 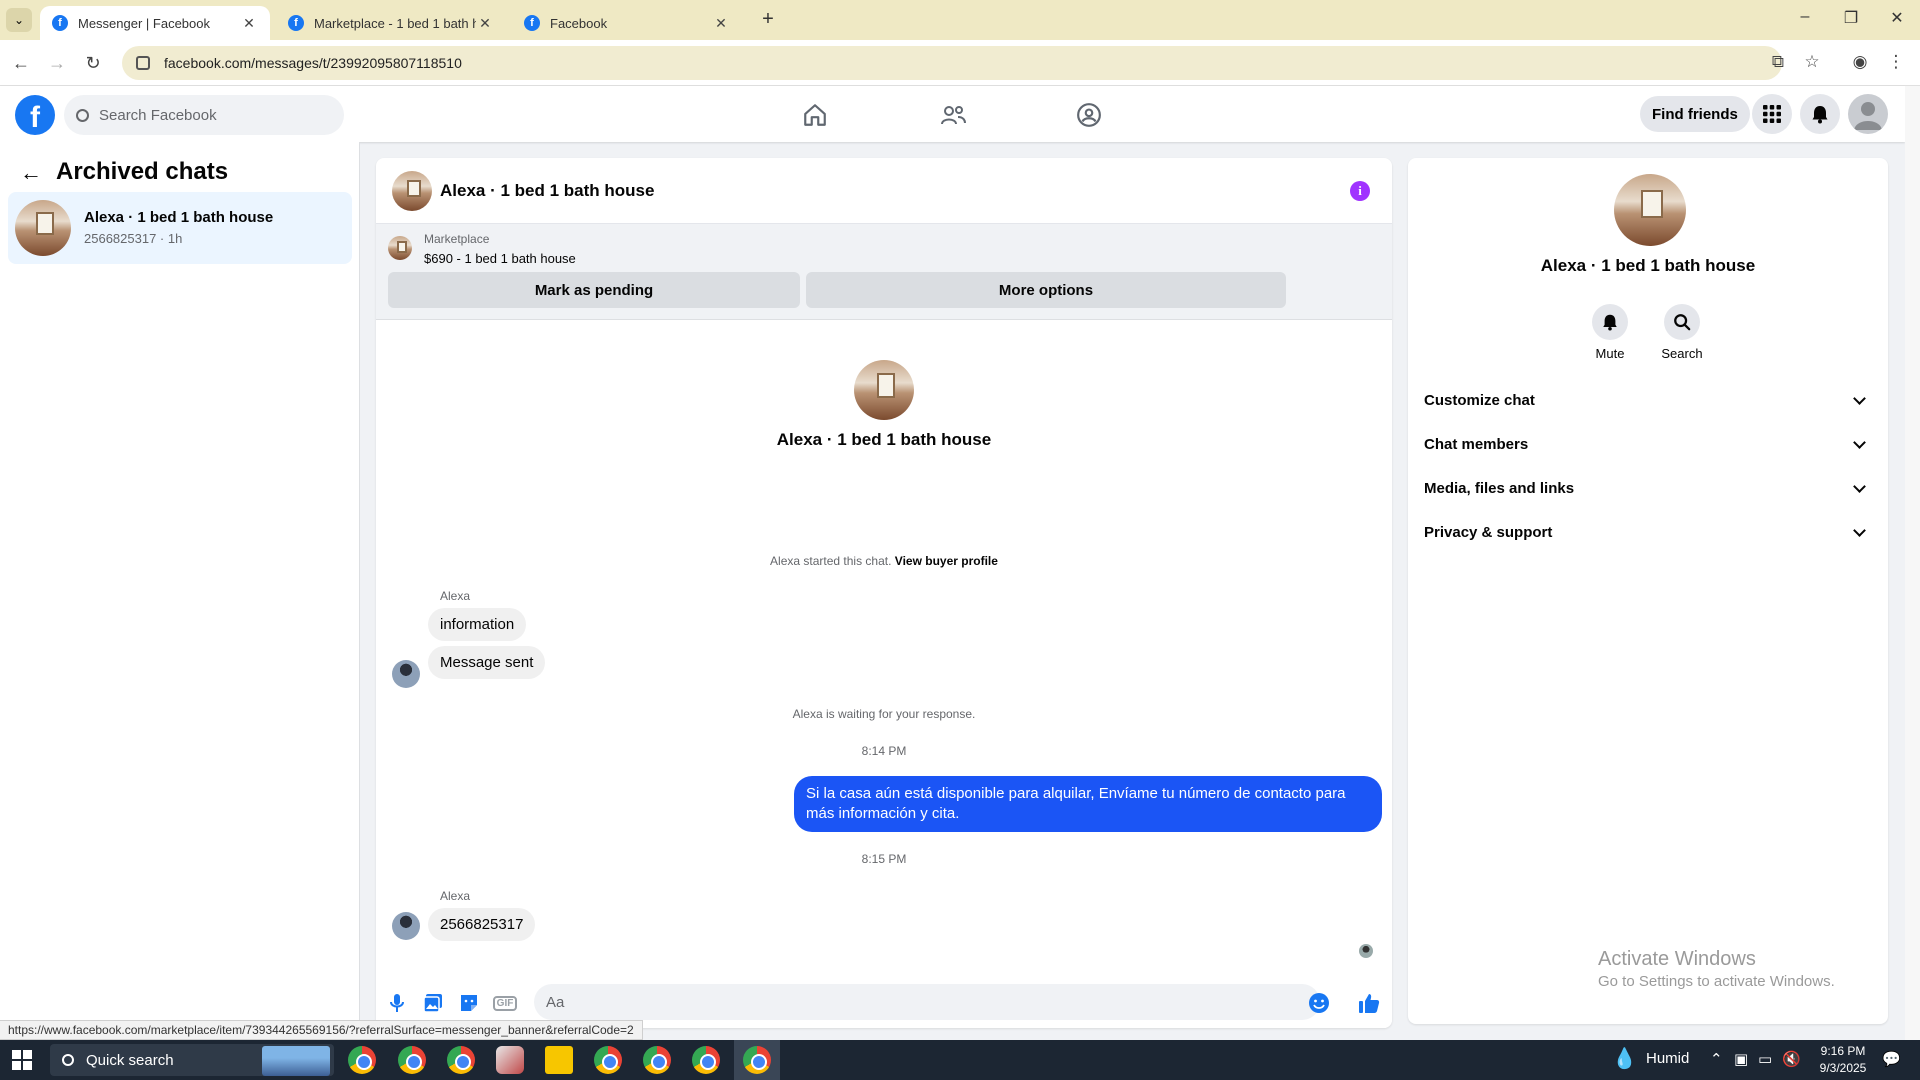 I want to click on gif-icon: GIF, so click(x=505, y=1003).